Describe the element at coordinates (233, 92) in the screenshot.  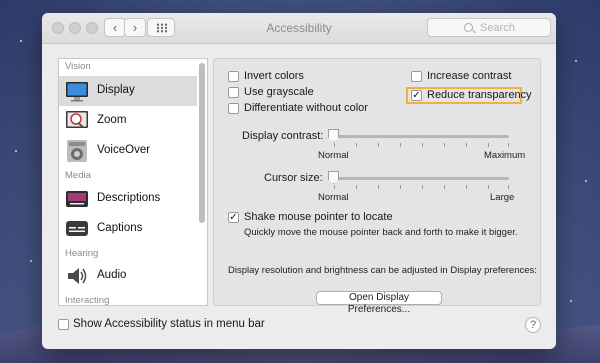
I see `use-grayscale-checkbox` at that location.